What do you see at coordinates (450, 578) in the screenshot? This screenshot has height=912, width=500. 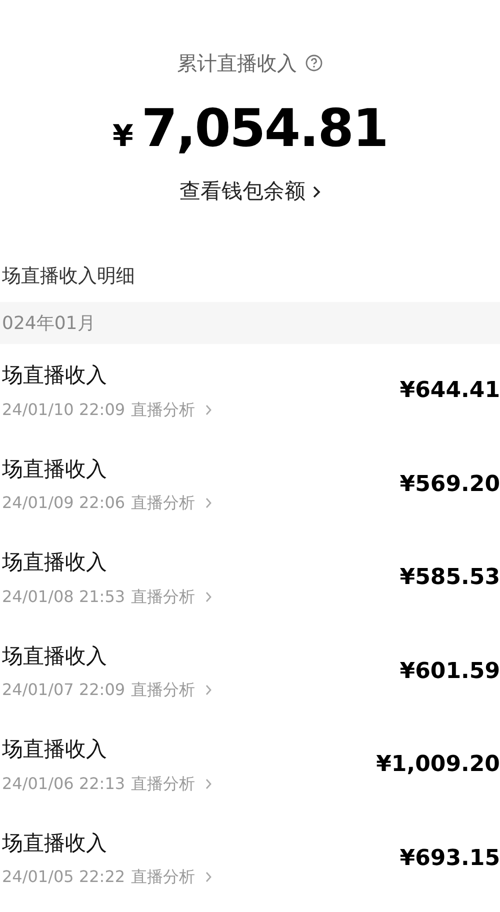 I see `record-amount: ¥585.53` at bounding box center [450, 578].